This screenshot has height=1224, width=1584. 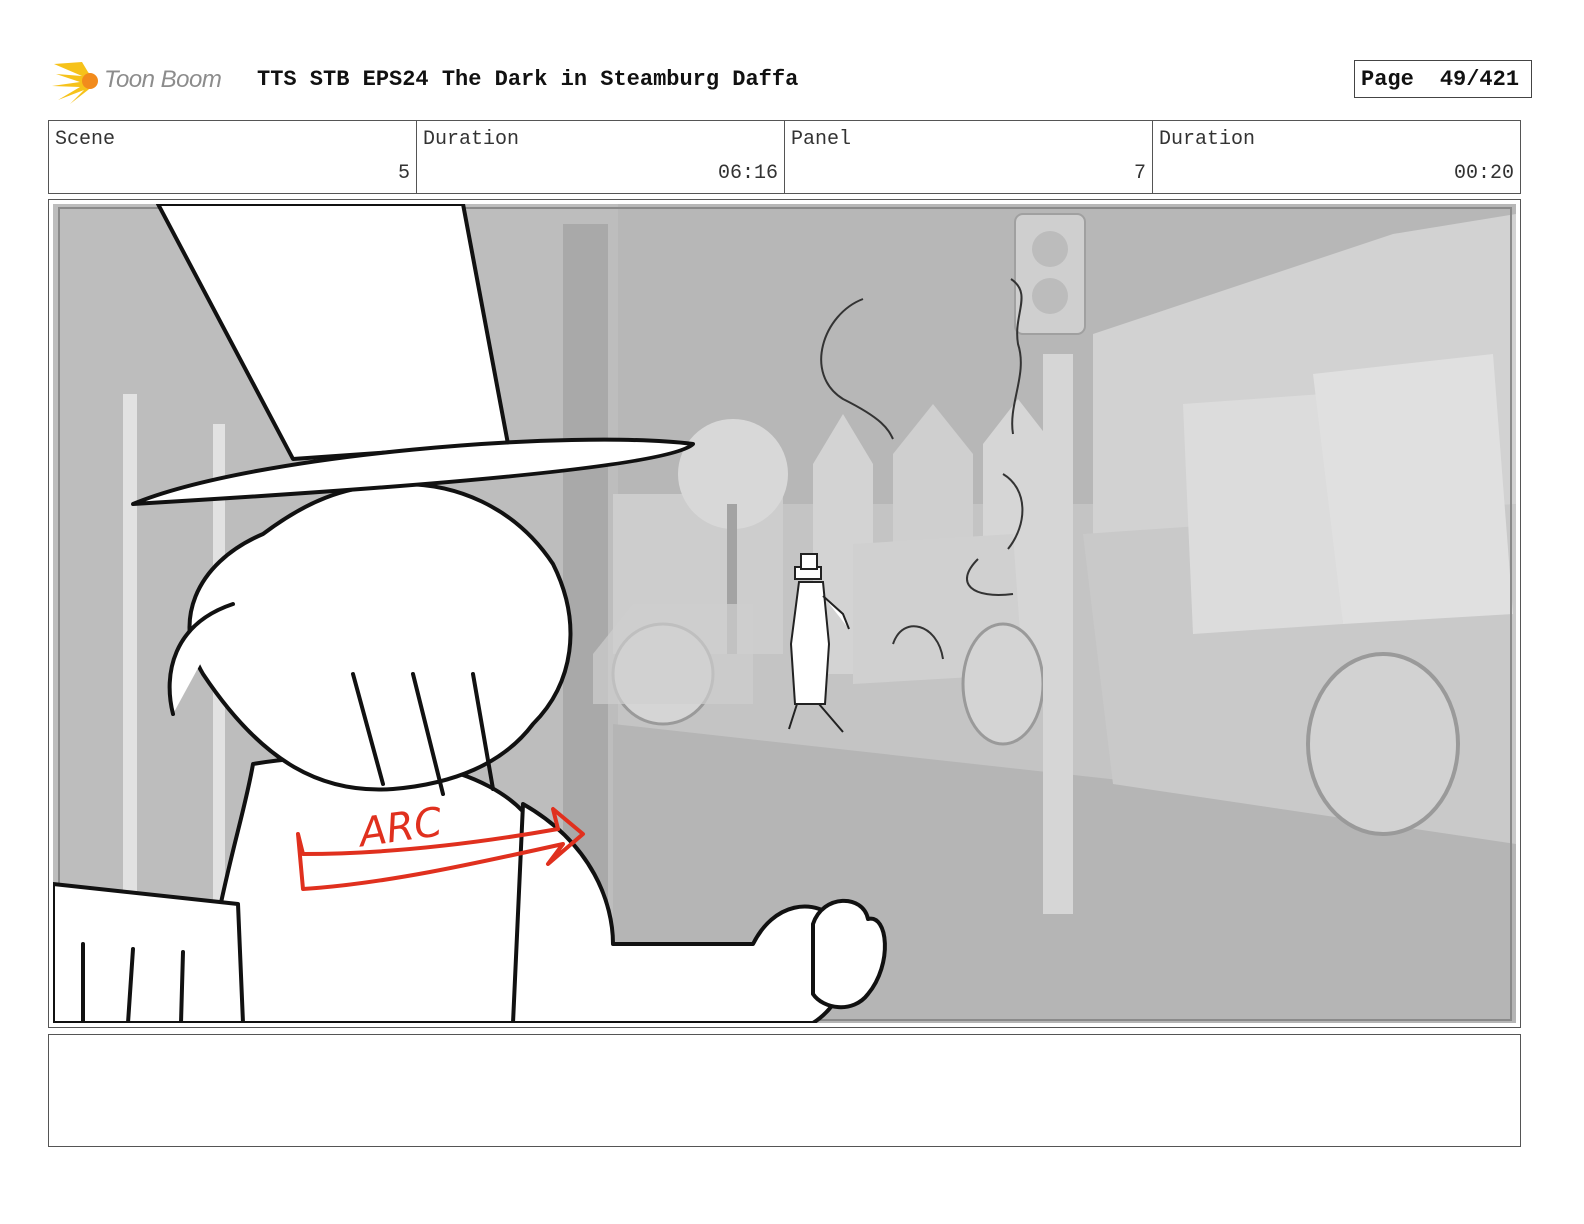 I want to click on page-indicator: Page 49/421, so click(x=1443, y=79).